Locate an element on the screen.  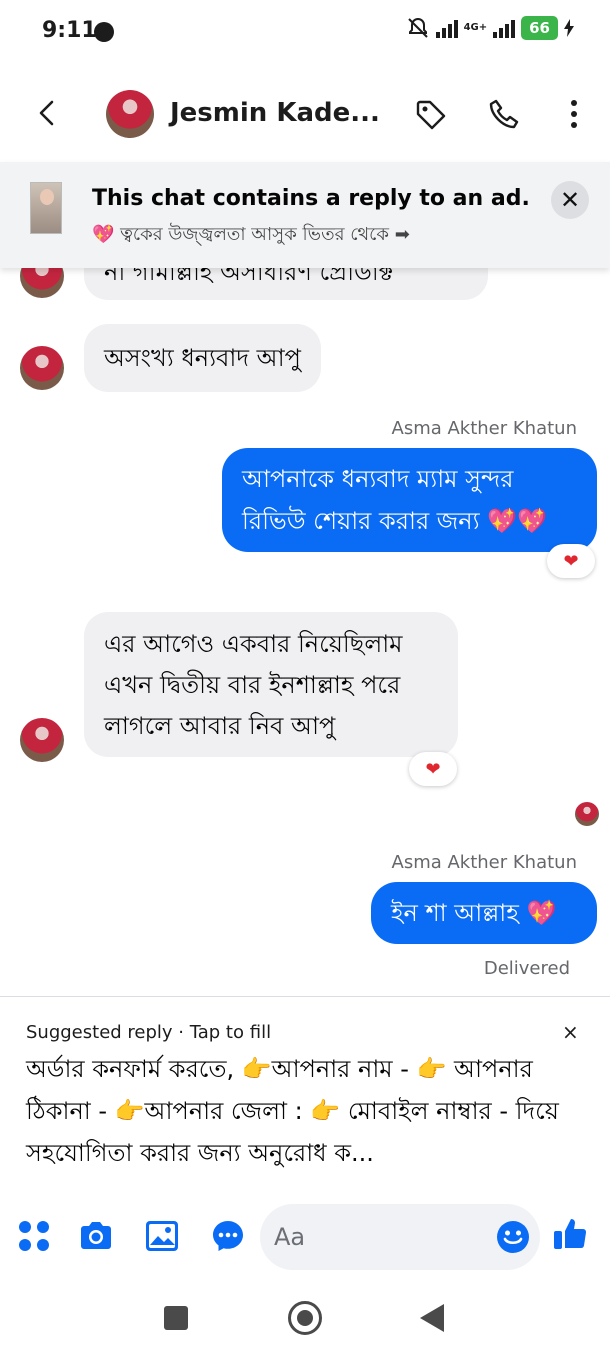
gallery-icon is located at coordinates (162, 1236).